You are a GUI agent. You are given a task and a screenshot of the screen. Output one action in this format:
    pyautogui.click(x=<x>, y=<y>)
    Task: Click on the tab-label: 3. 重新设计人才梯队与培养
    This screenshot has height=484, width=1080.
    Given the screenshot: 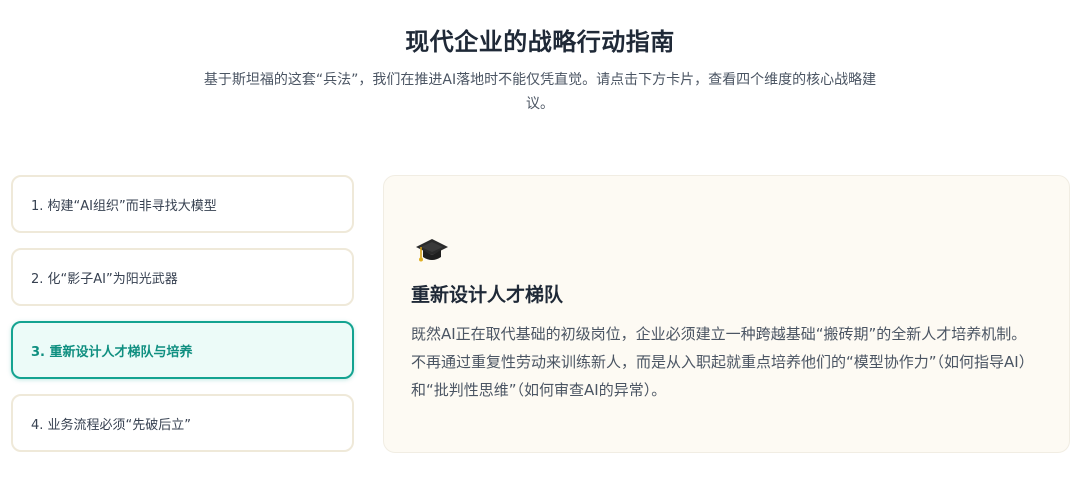 What is the action you would take?
    pyautogui.click(x=112, y=352)
    